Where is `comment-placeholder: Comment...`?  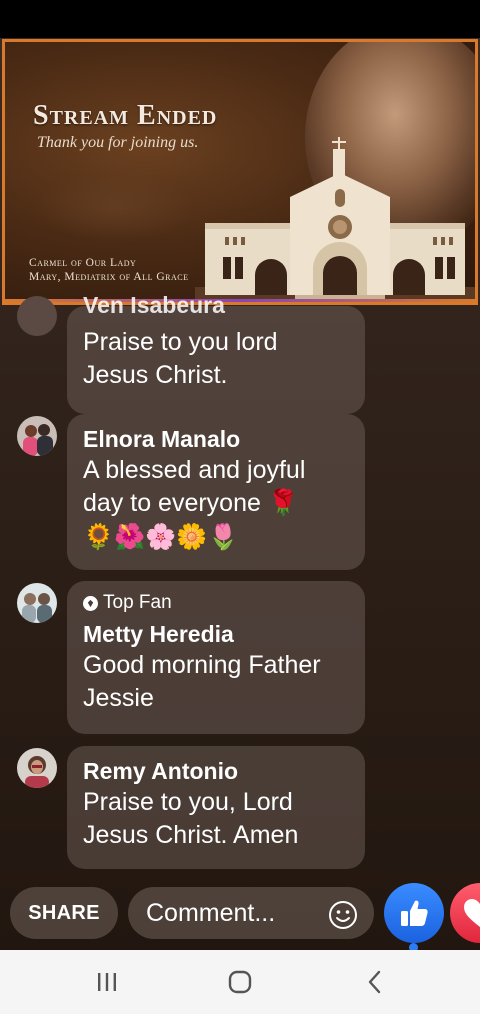
comment-placeholder: Comment... is located at coordinates (211, 912).